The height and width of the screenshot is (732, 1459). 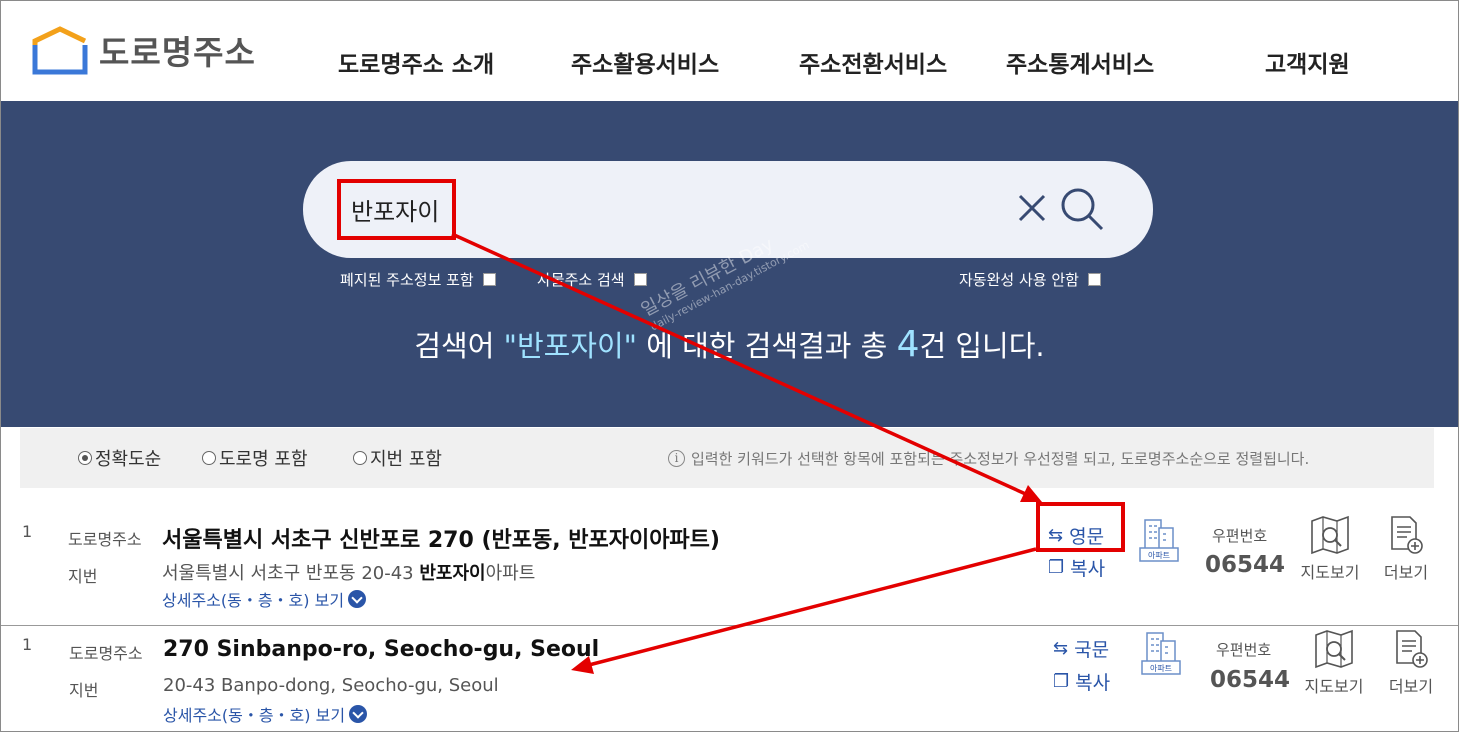 I want to click on korean-button-label: 국문, so click(x=1092, y=650).